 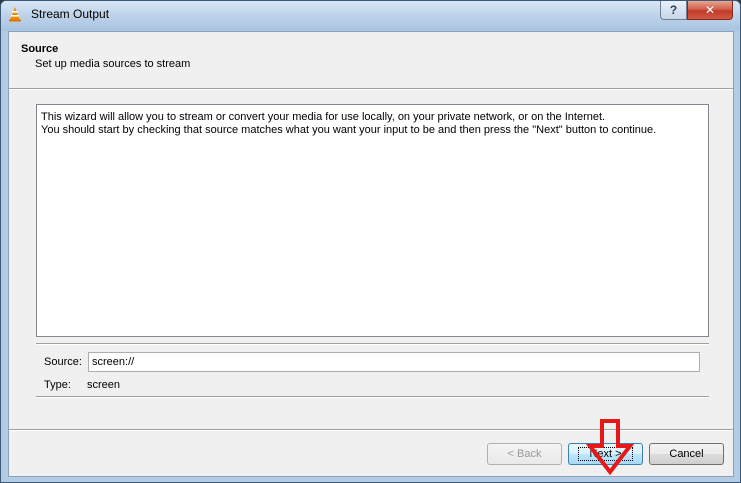 I want to click on title-bar: Stream Output ? ✕, so click(x=370, y=16).